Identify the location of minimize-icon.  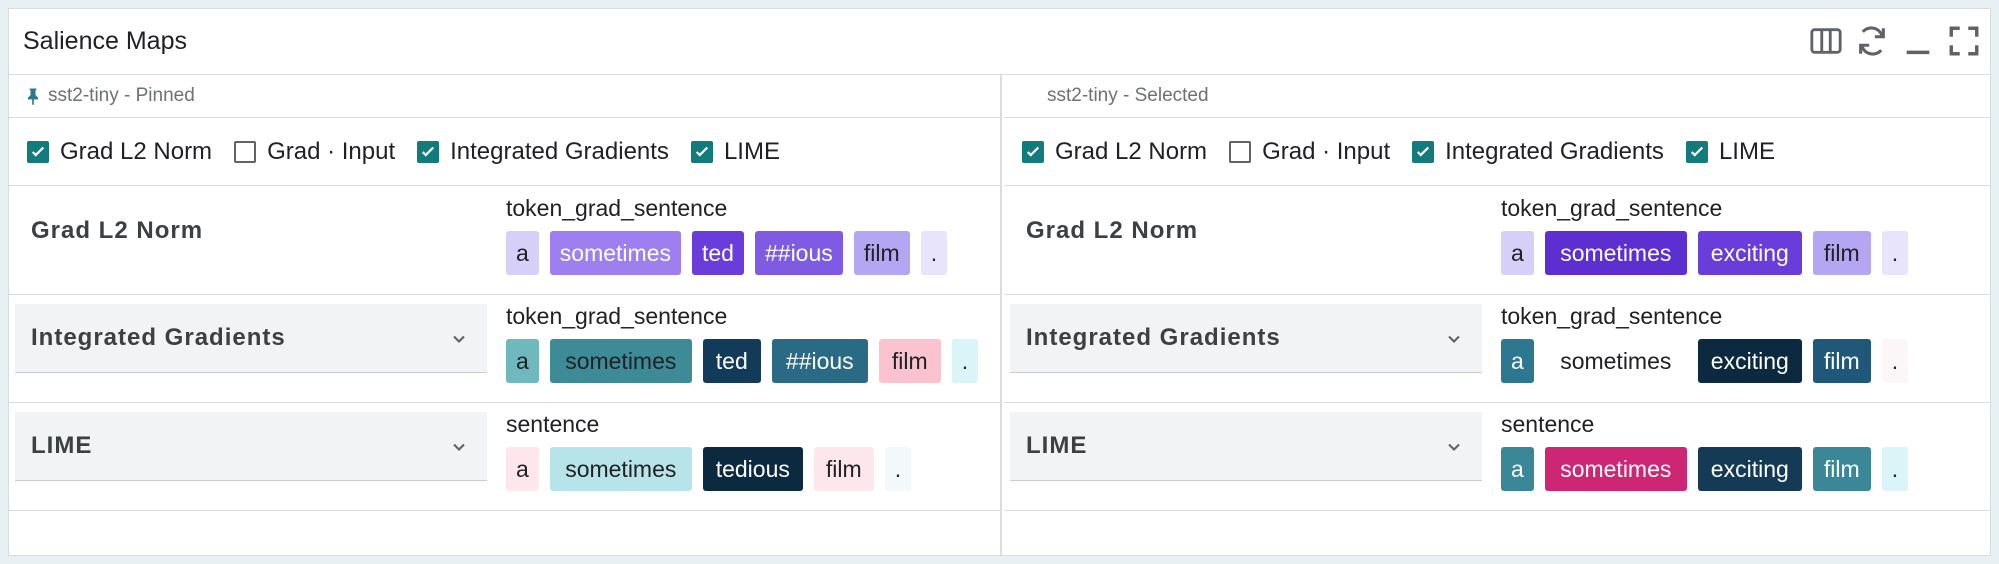
(1918, 41).